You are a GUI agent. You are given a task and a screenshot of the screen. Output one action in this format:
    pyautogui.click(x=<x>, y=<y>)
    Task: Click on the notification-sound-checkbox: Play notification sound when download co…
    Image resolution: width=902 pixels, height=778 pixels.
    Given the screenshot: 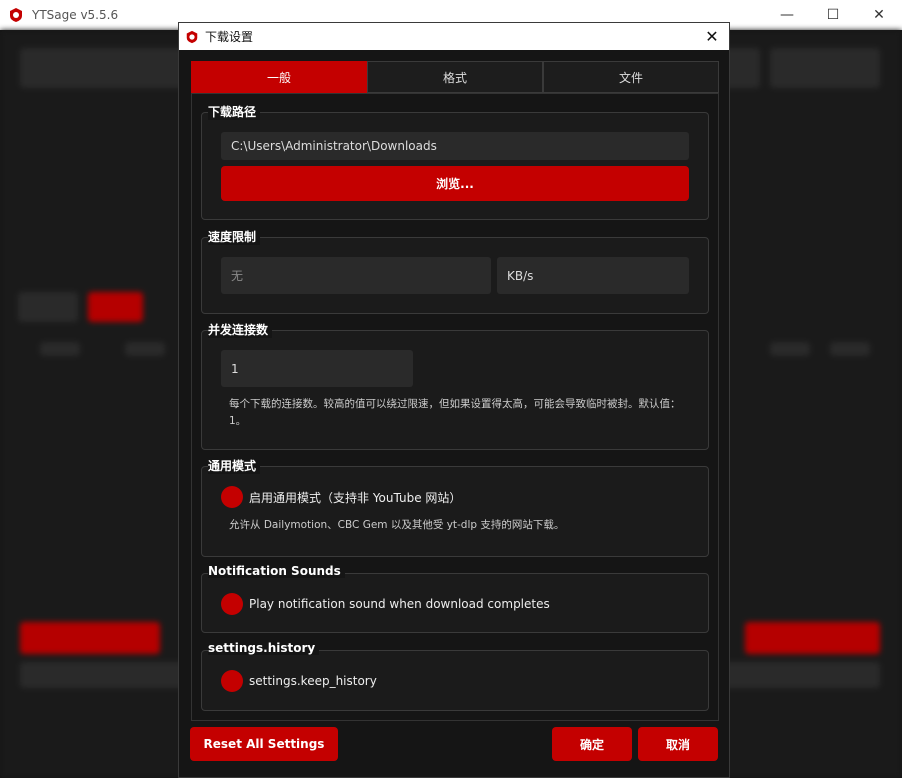 What is the action you would take?
    pyautogui.click(x=385, y=604)
    